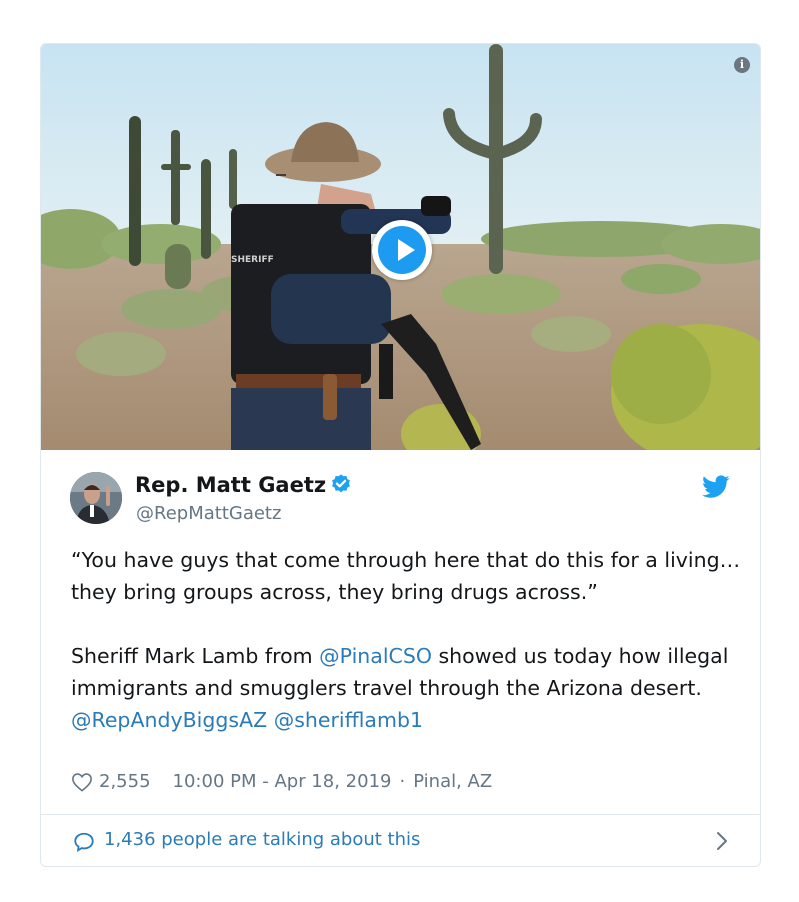  I want to click on author-name: Rep. Matt Gaetz, so click(243, 485).